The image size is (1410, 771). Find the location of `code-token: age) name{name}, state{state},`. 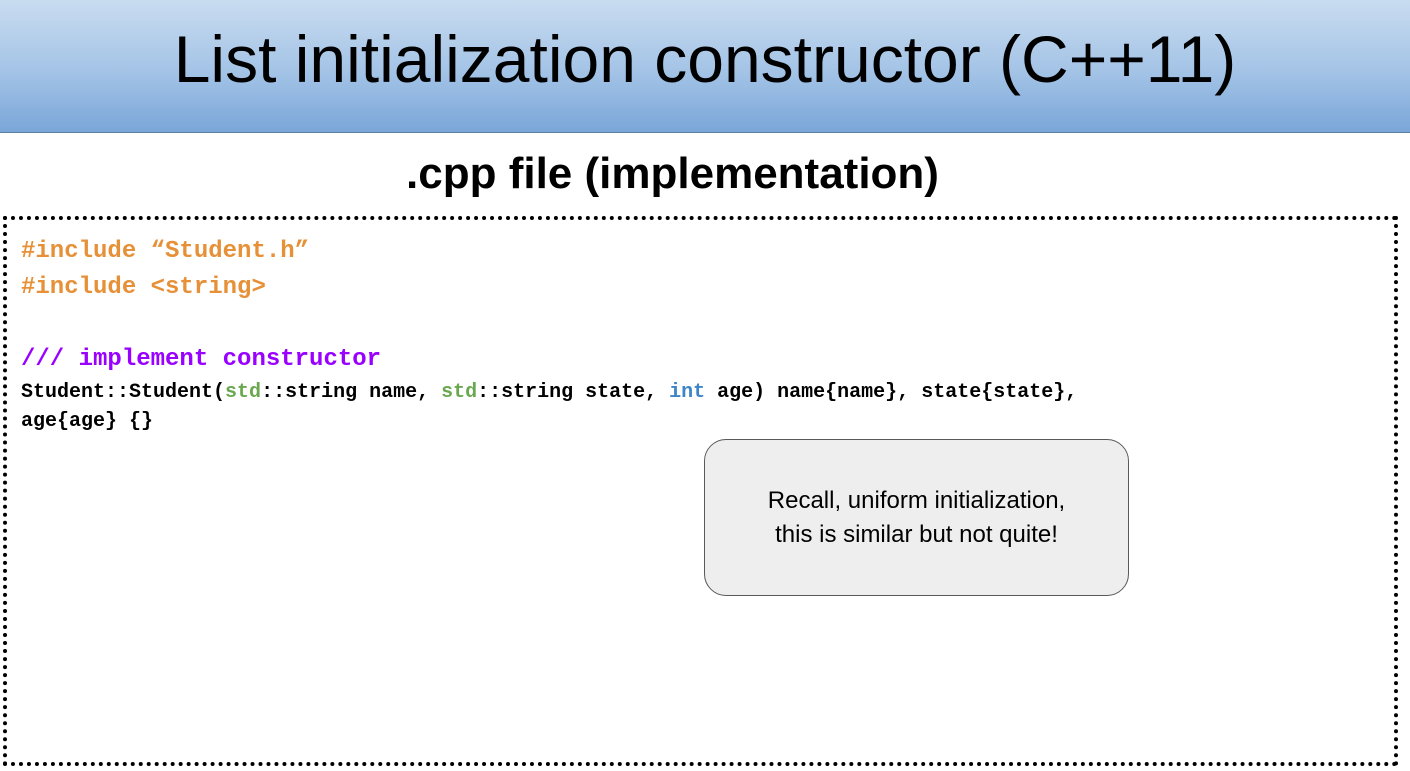

code-token: age) name{name}, state{state}, is located at coordinates (891, 392).